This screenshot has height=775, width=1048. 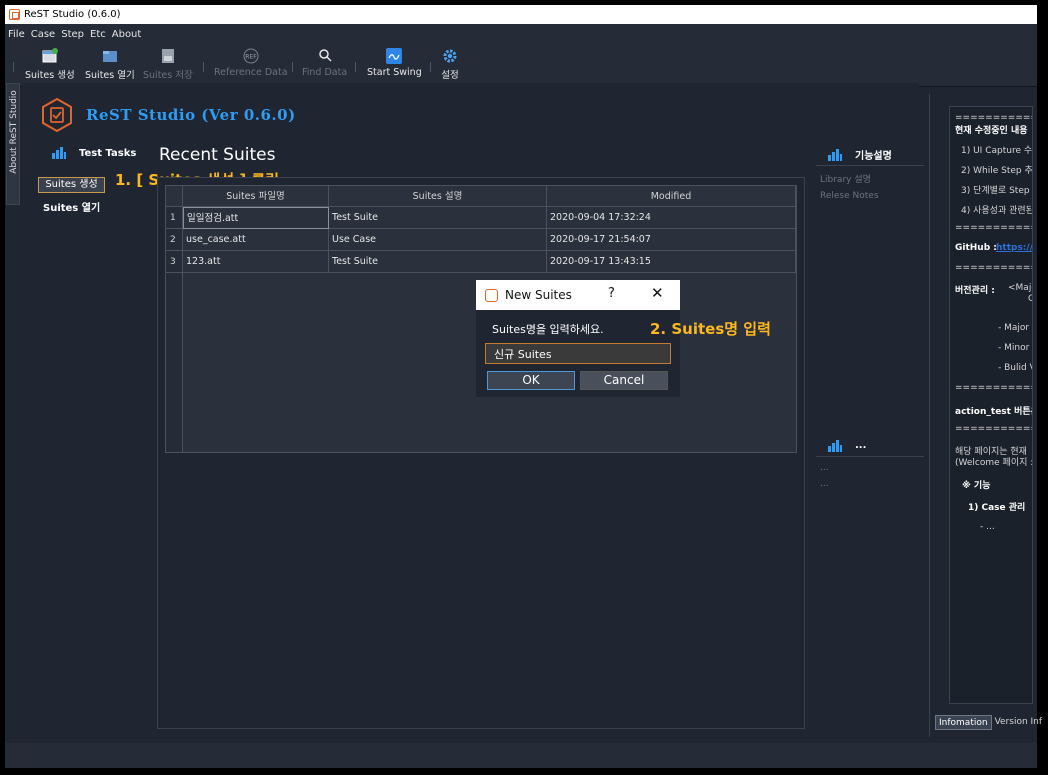 What do you see at coordinates (521, 34) in the screenshot?
I see `menu-bar: File Case Step Etc About` at bounding box center [521, 34].